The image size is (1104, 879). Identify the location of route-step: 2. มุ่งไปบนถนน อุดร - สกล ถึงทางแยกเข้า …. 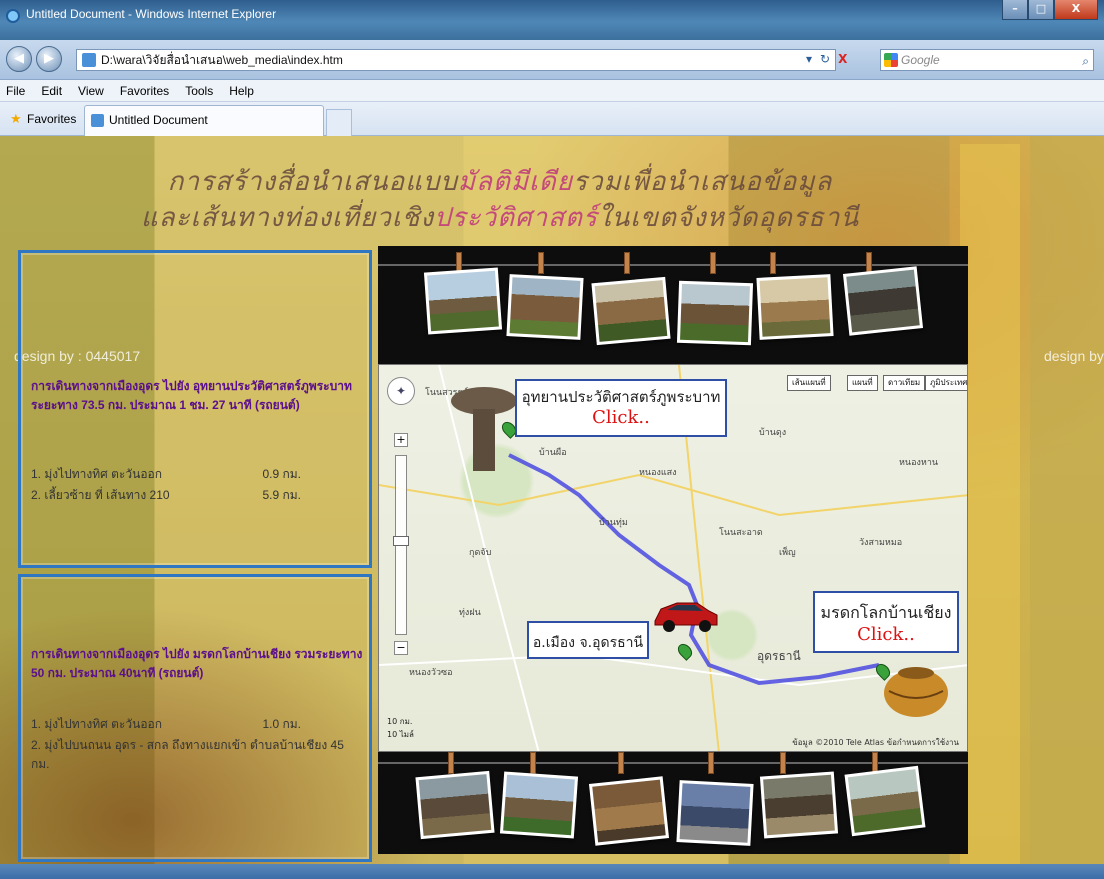
(196, 755).